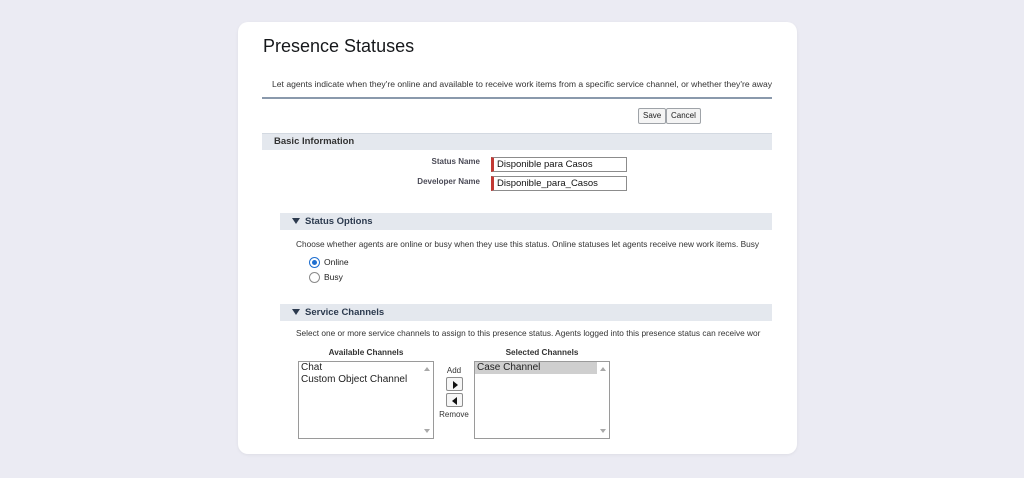 This screenshot has height=478, width=1024. I want to click on remove-channel-button, so click(454, 400).